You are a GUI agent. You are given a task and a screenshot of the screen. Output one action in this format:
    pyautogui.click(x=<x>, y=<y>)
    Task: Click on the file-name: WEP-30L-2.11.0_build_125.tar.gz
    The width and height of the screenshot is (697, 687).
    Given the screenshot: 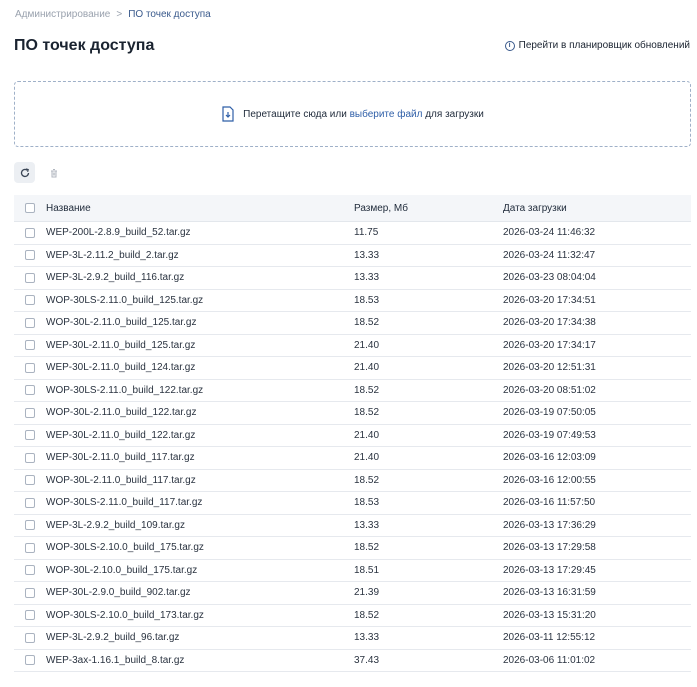 What is the action you would take?
    pyautogui.click(x=121, y=345)
    